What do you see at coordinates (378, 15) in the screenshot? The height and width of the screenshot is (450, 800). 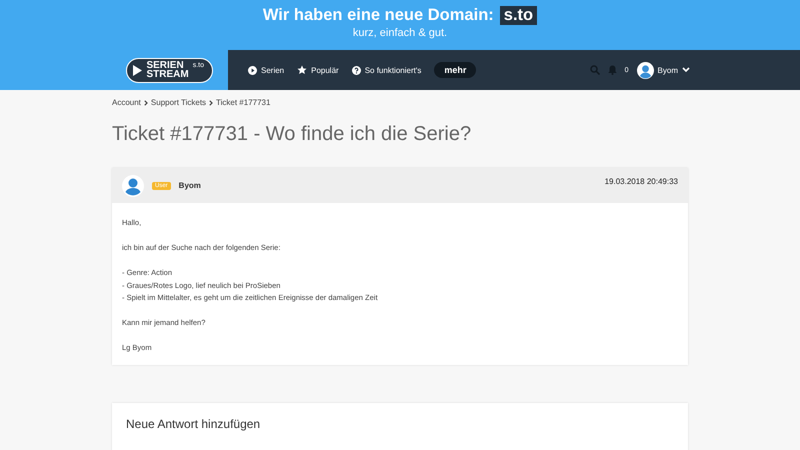 I see `banner-headline: Wir haben eine neue Domain:` at bounding box center [378, 15].